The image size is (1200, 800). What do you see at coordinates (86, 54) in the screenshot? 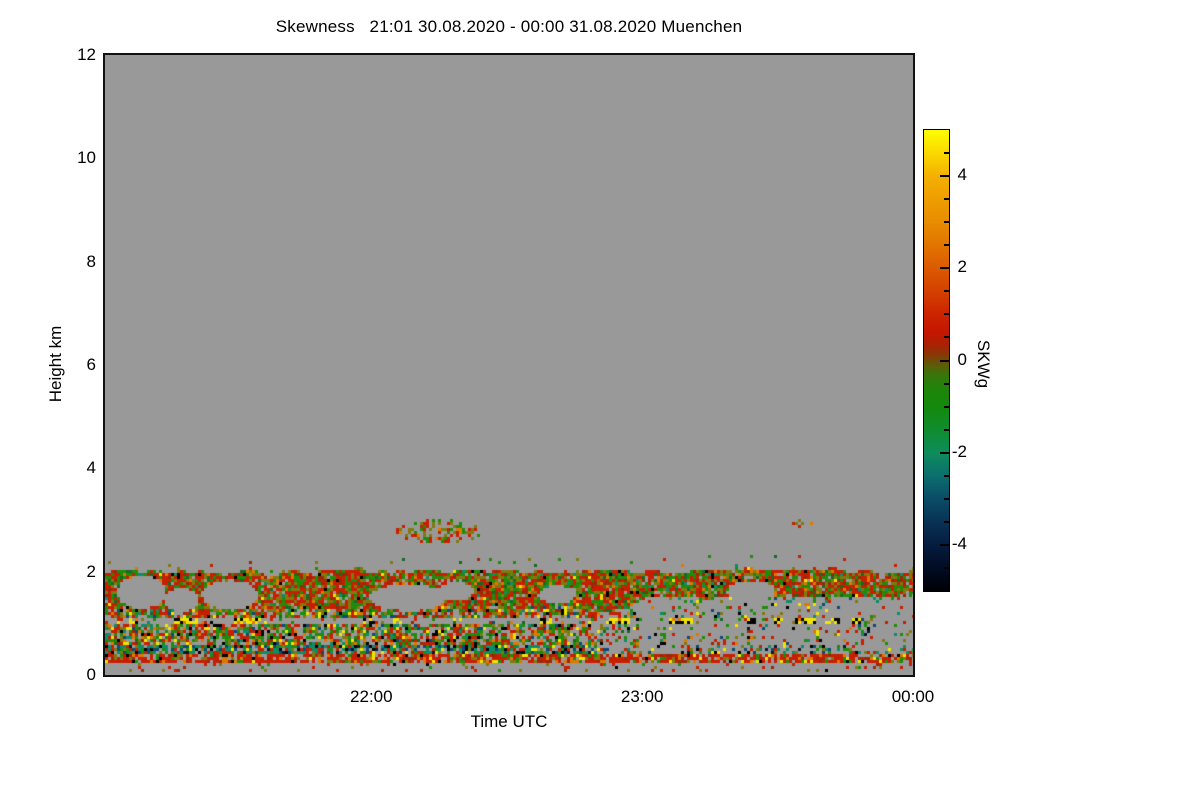
I see `y-tick-label: 12` at bounding box center [86, 54].